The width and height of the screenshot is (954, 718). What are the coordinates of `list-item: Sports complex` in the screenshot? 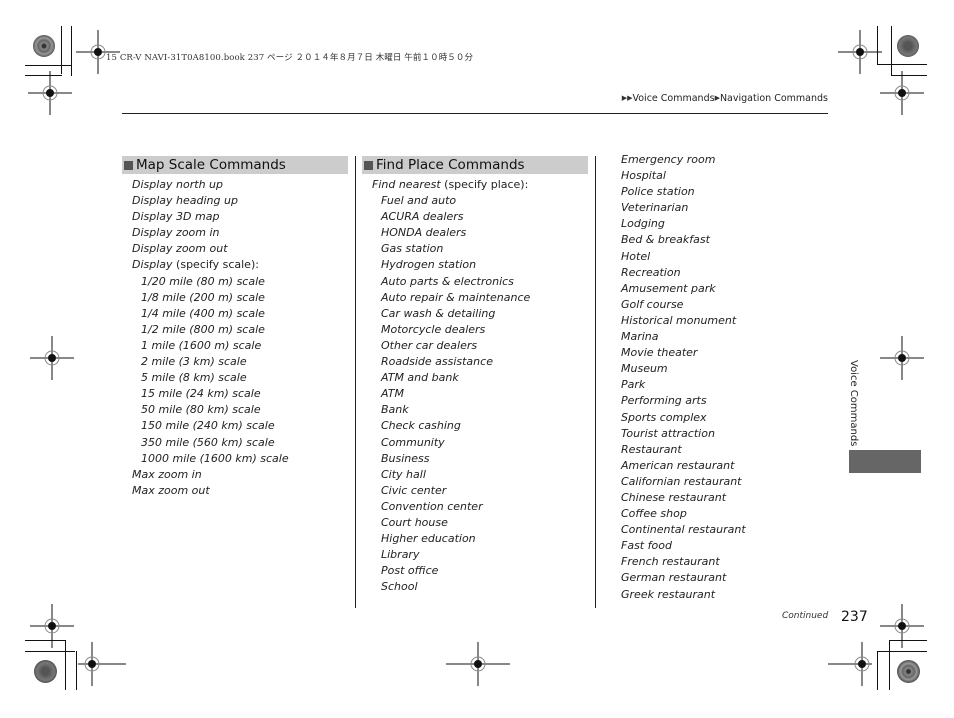 It's located at (708, 418).